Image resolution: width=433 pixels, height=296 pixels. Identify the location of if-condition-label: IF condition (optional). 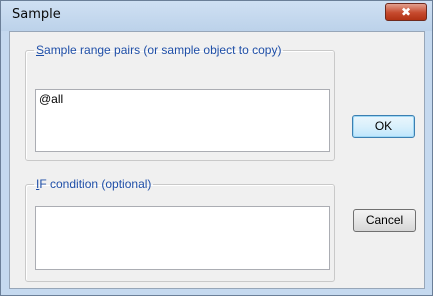
(94, 184).